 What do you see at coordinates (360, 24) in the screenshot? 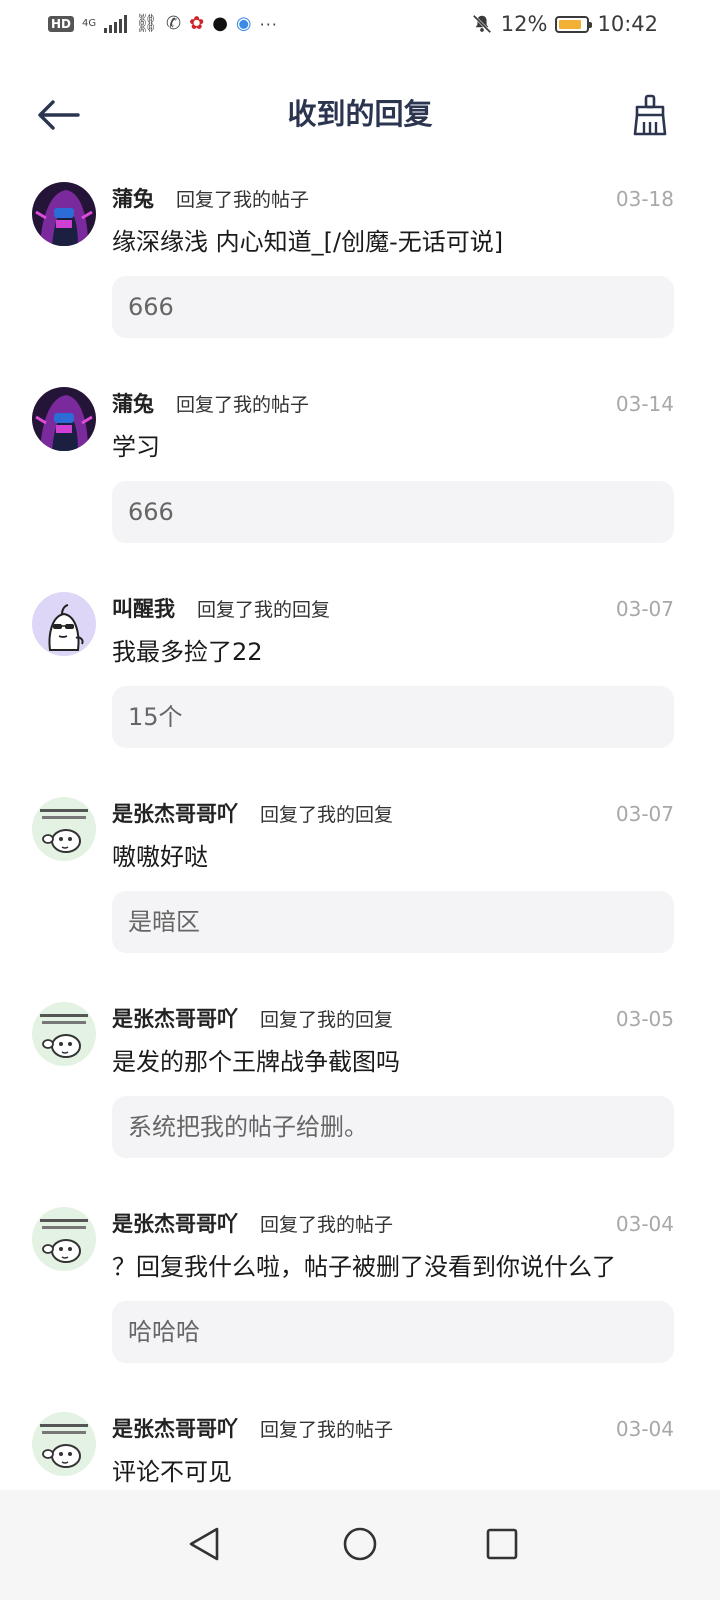
I see `status-bar: HD 4G ⛓ ✆ ✿ ● ◉ ··· 12% 10:42` at bounding box center [360, 24].